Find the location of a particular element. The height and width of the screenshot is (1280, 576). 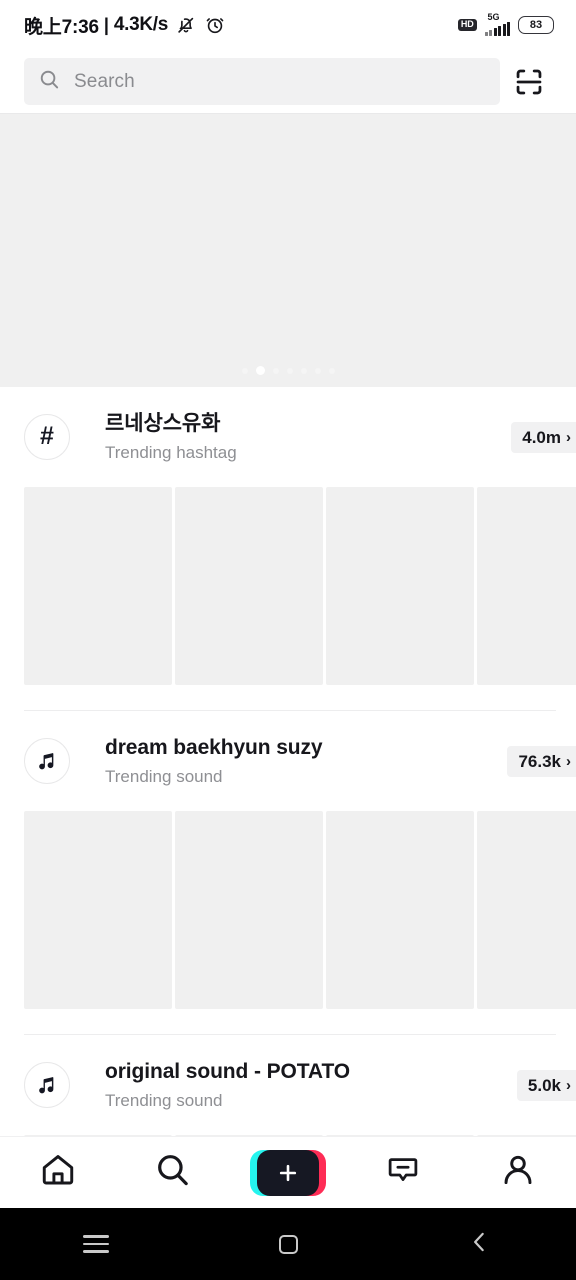

status-bar-left: 晚上7:36 | 4.3K/s is located at coordinates (125, 25).